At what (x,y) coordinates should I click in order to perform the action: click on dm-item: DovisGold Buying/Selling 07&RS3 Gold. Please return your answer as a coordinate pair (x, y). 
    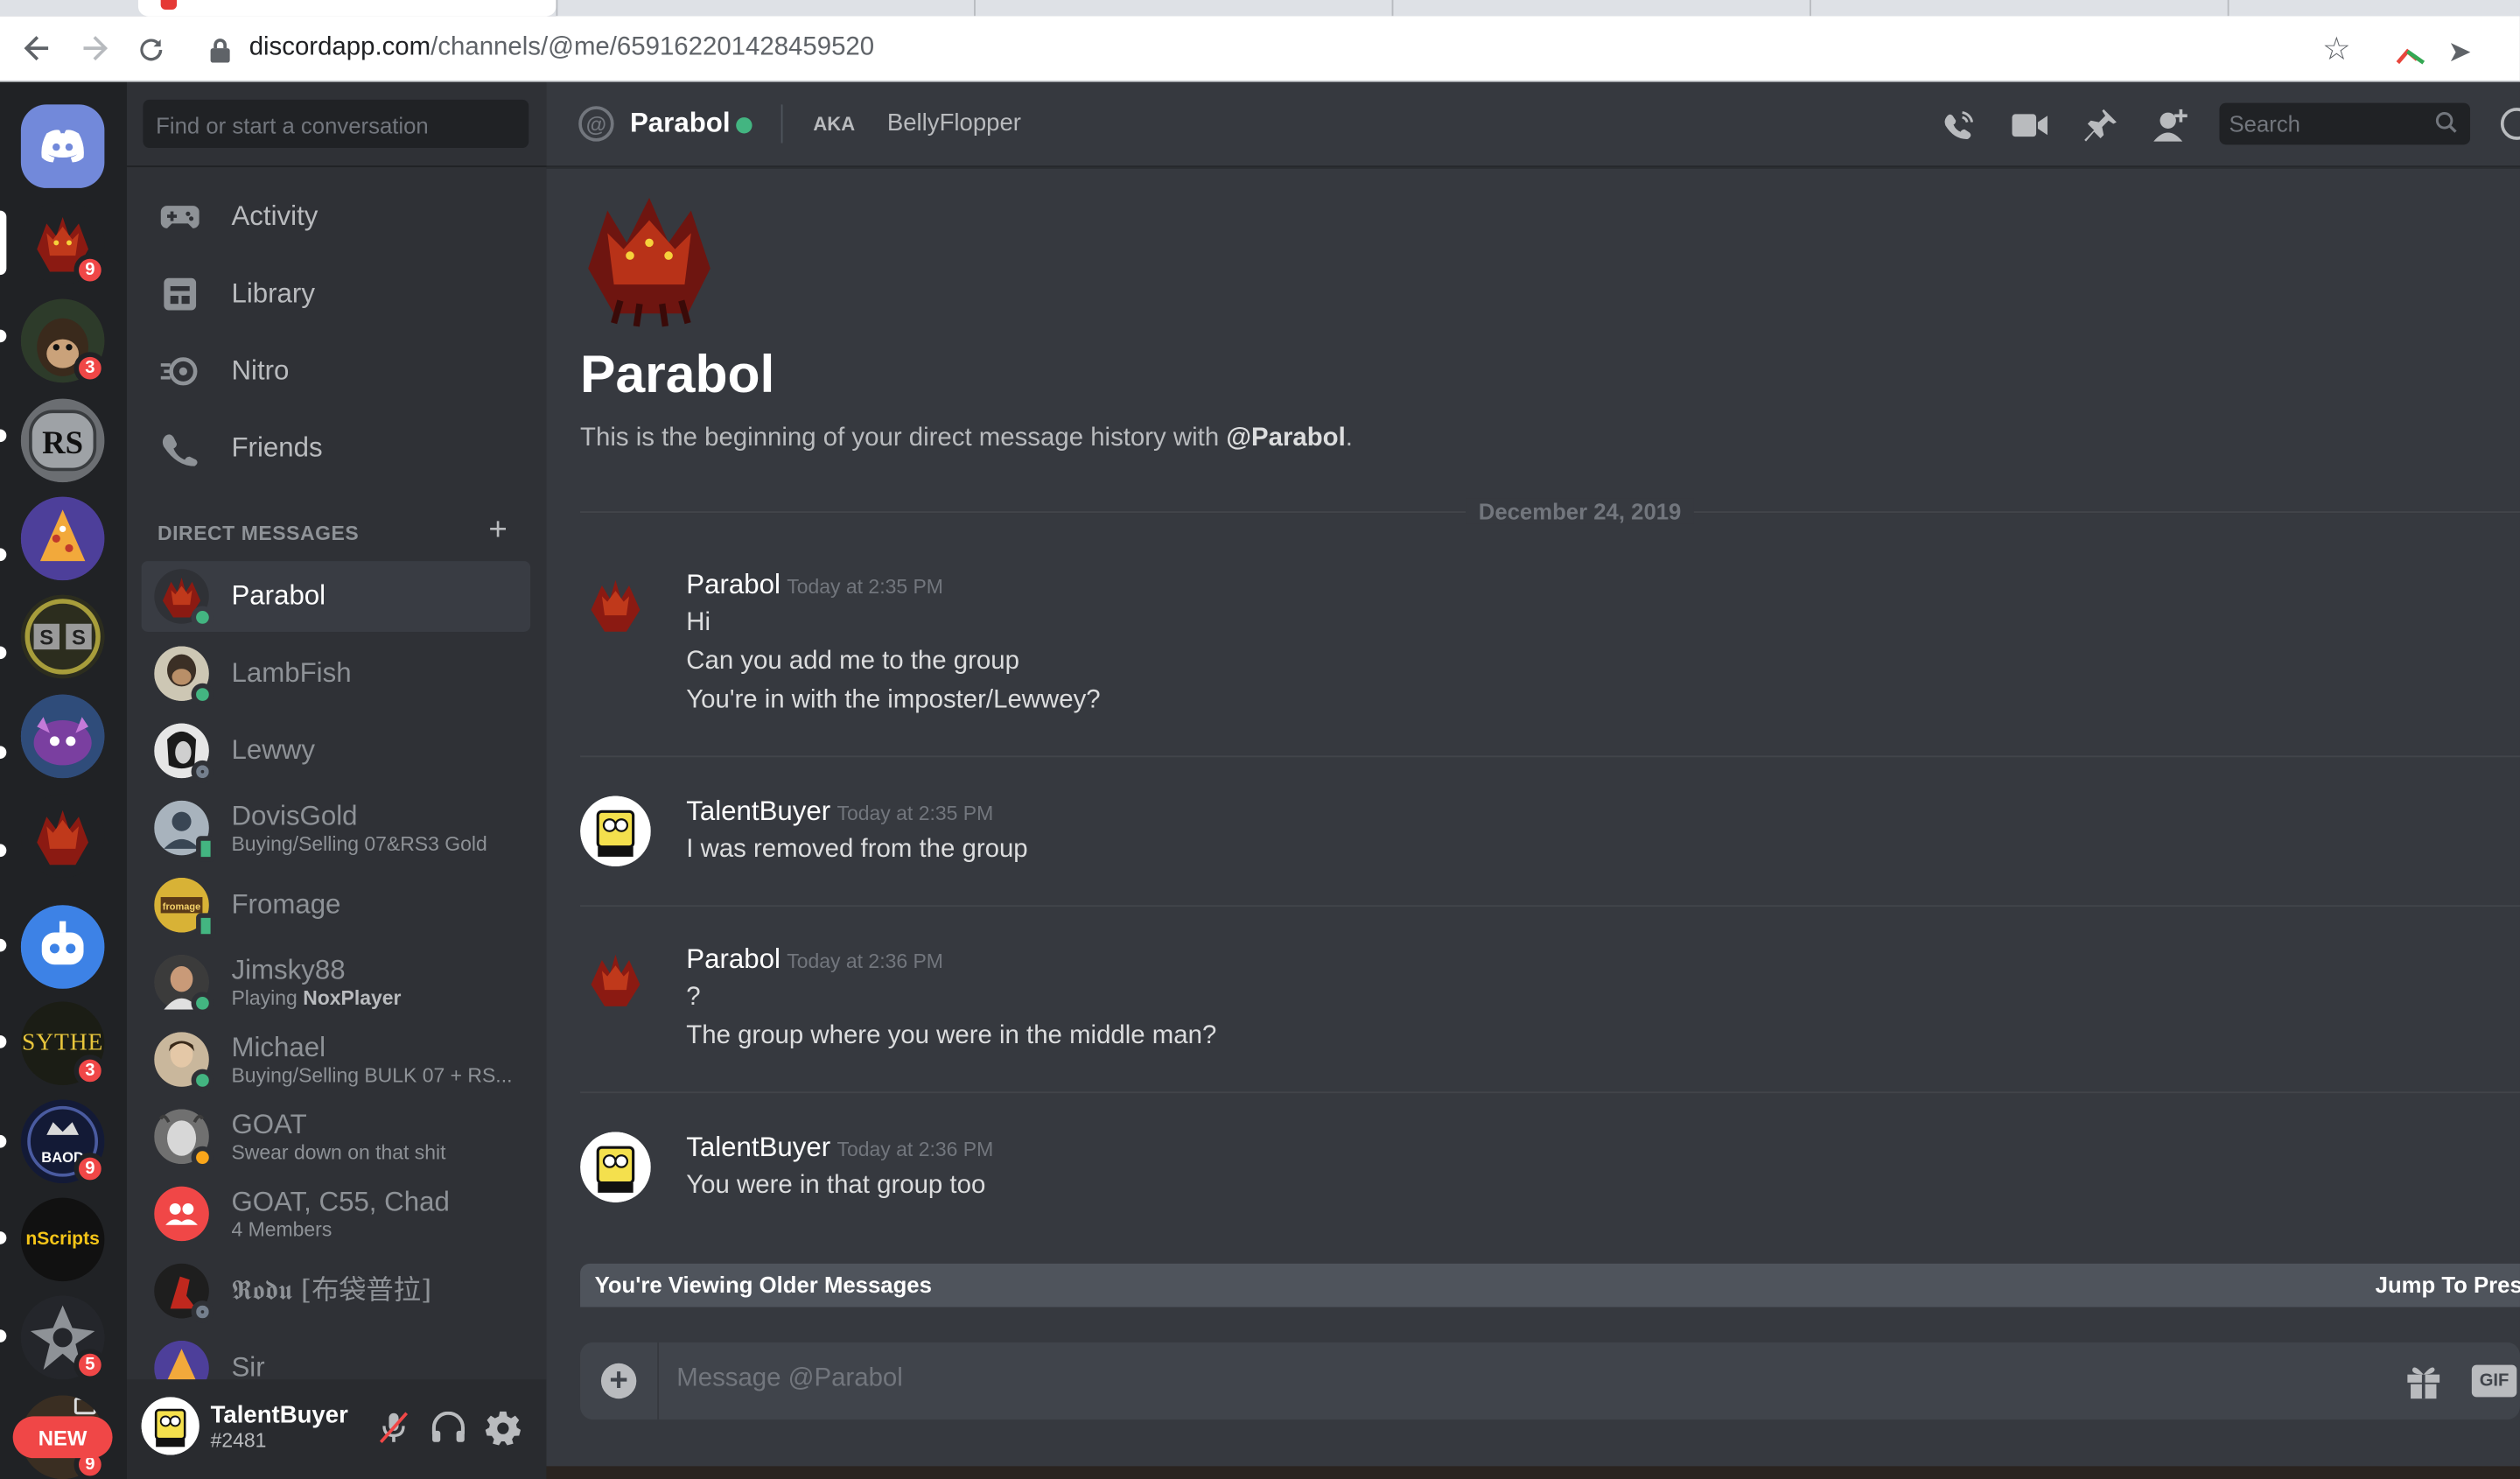
    Looking at the image, I should click on (336, 829).